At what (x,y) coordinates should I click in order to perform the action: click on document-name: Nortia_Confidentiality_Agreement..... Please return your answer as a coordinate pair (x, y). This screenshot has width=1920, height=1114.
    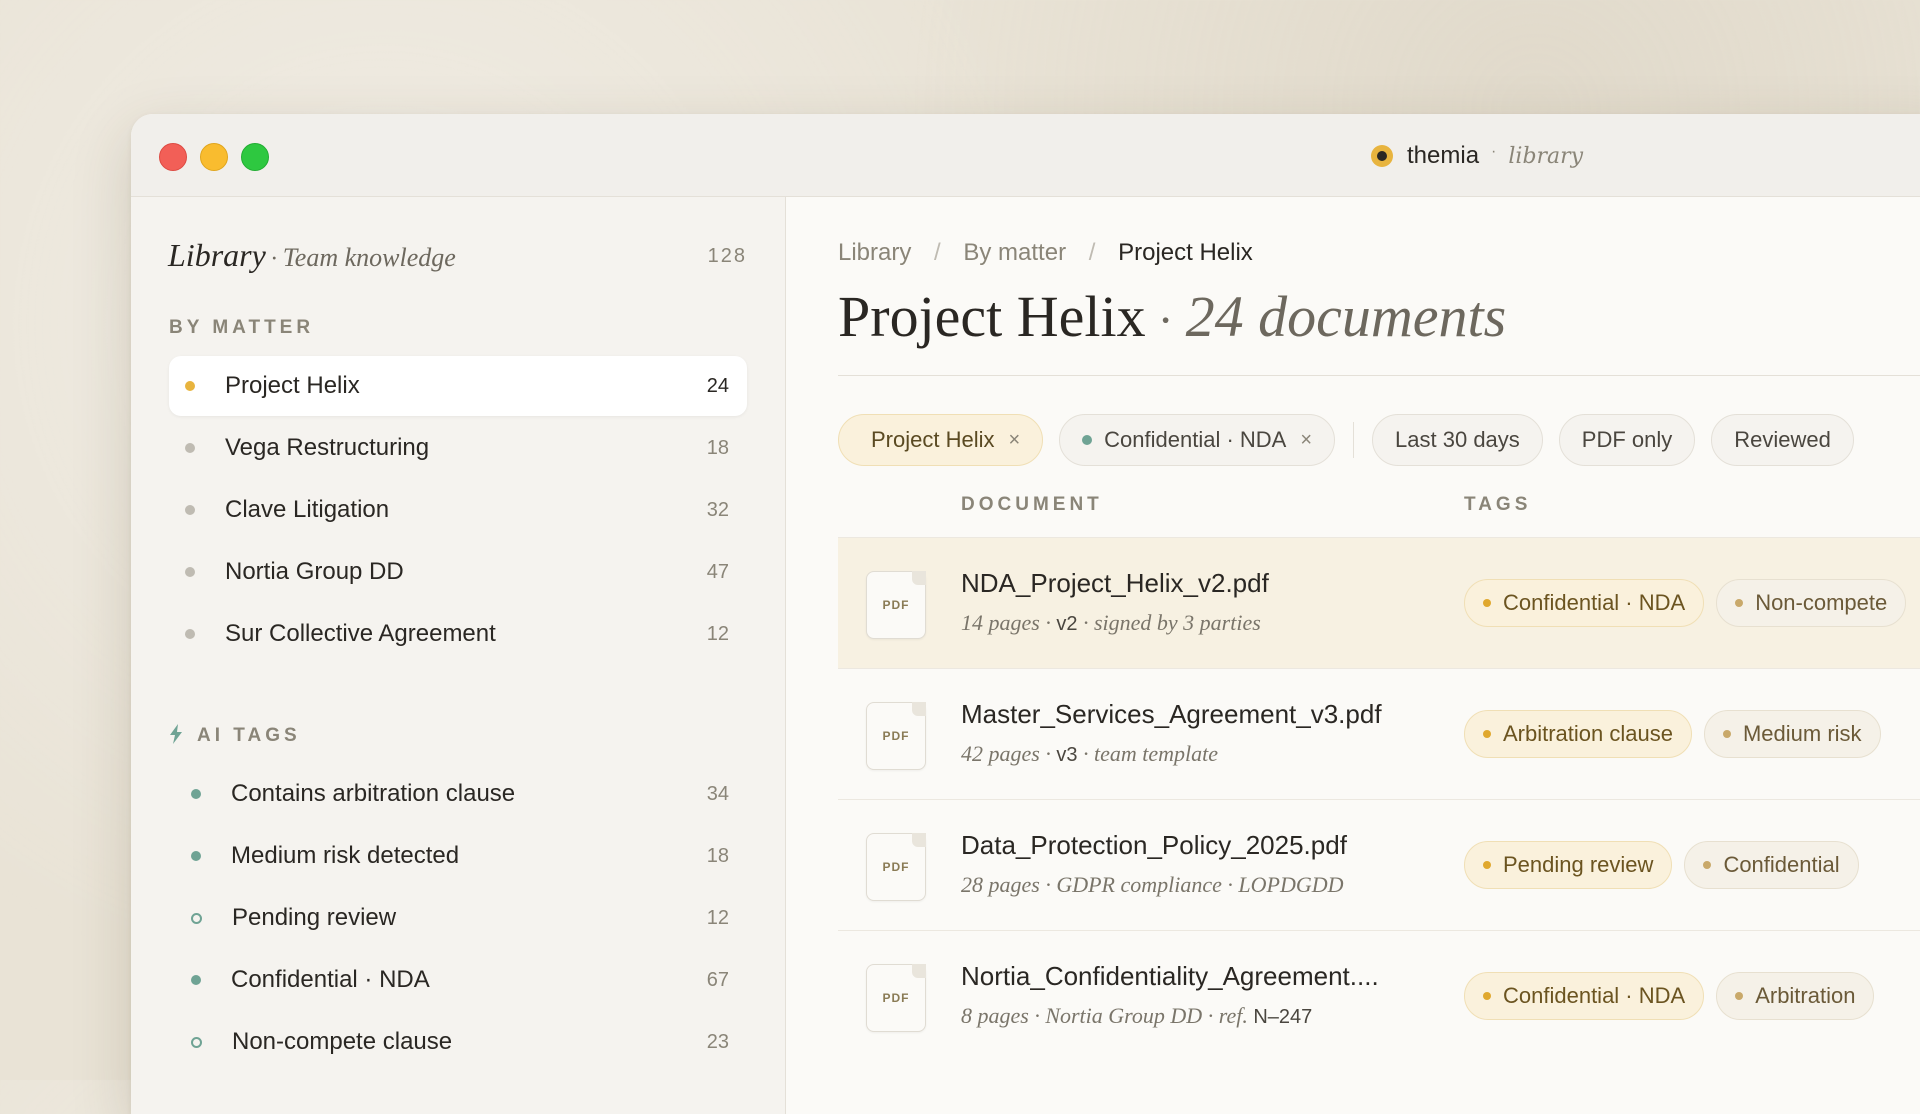
    Looking at the image, I should click on (1170, 976).